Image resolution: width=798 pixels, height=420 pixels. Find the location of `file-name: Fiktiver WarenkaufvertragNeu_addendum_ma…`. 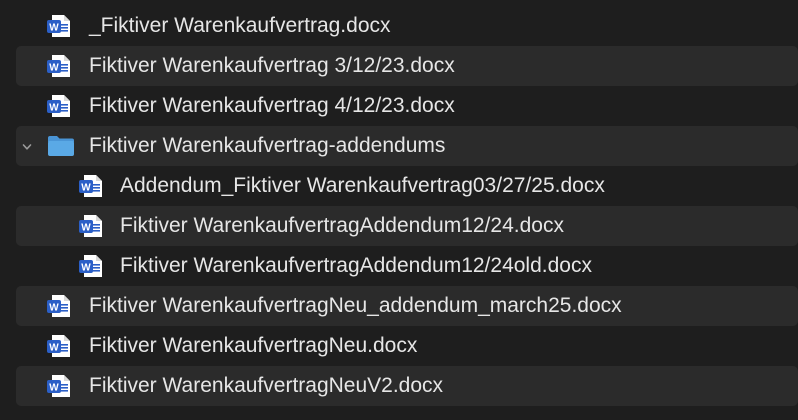

file-name: Fiktiver WarenkaufvertragNeu_addendum_ma… is located at coordinates (355, 305).